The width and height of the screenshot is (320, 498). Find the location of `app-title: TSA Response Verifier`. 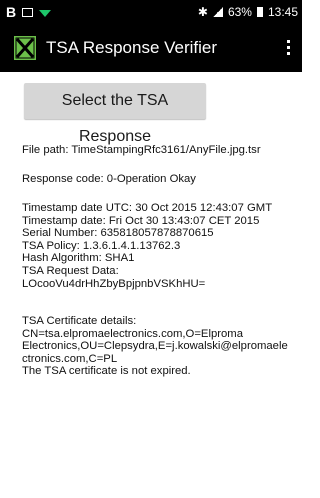

app-title: TSA Response Verifier is located at coordinates (132, 47).